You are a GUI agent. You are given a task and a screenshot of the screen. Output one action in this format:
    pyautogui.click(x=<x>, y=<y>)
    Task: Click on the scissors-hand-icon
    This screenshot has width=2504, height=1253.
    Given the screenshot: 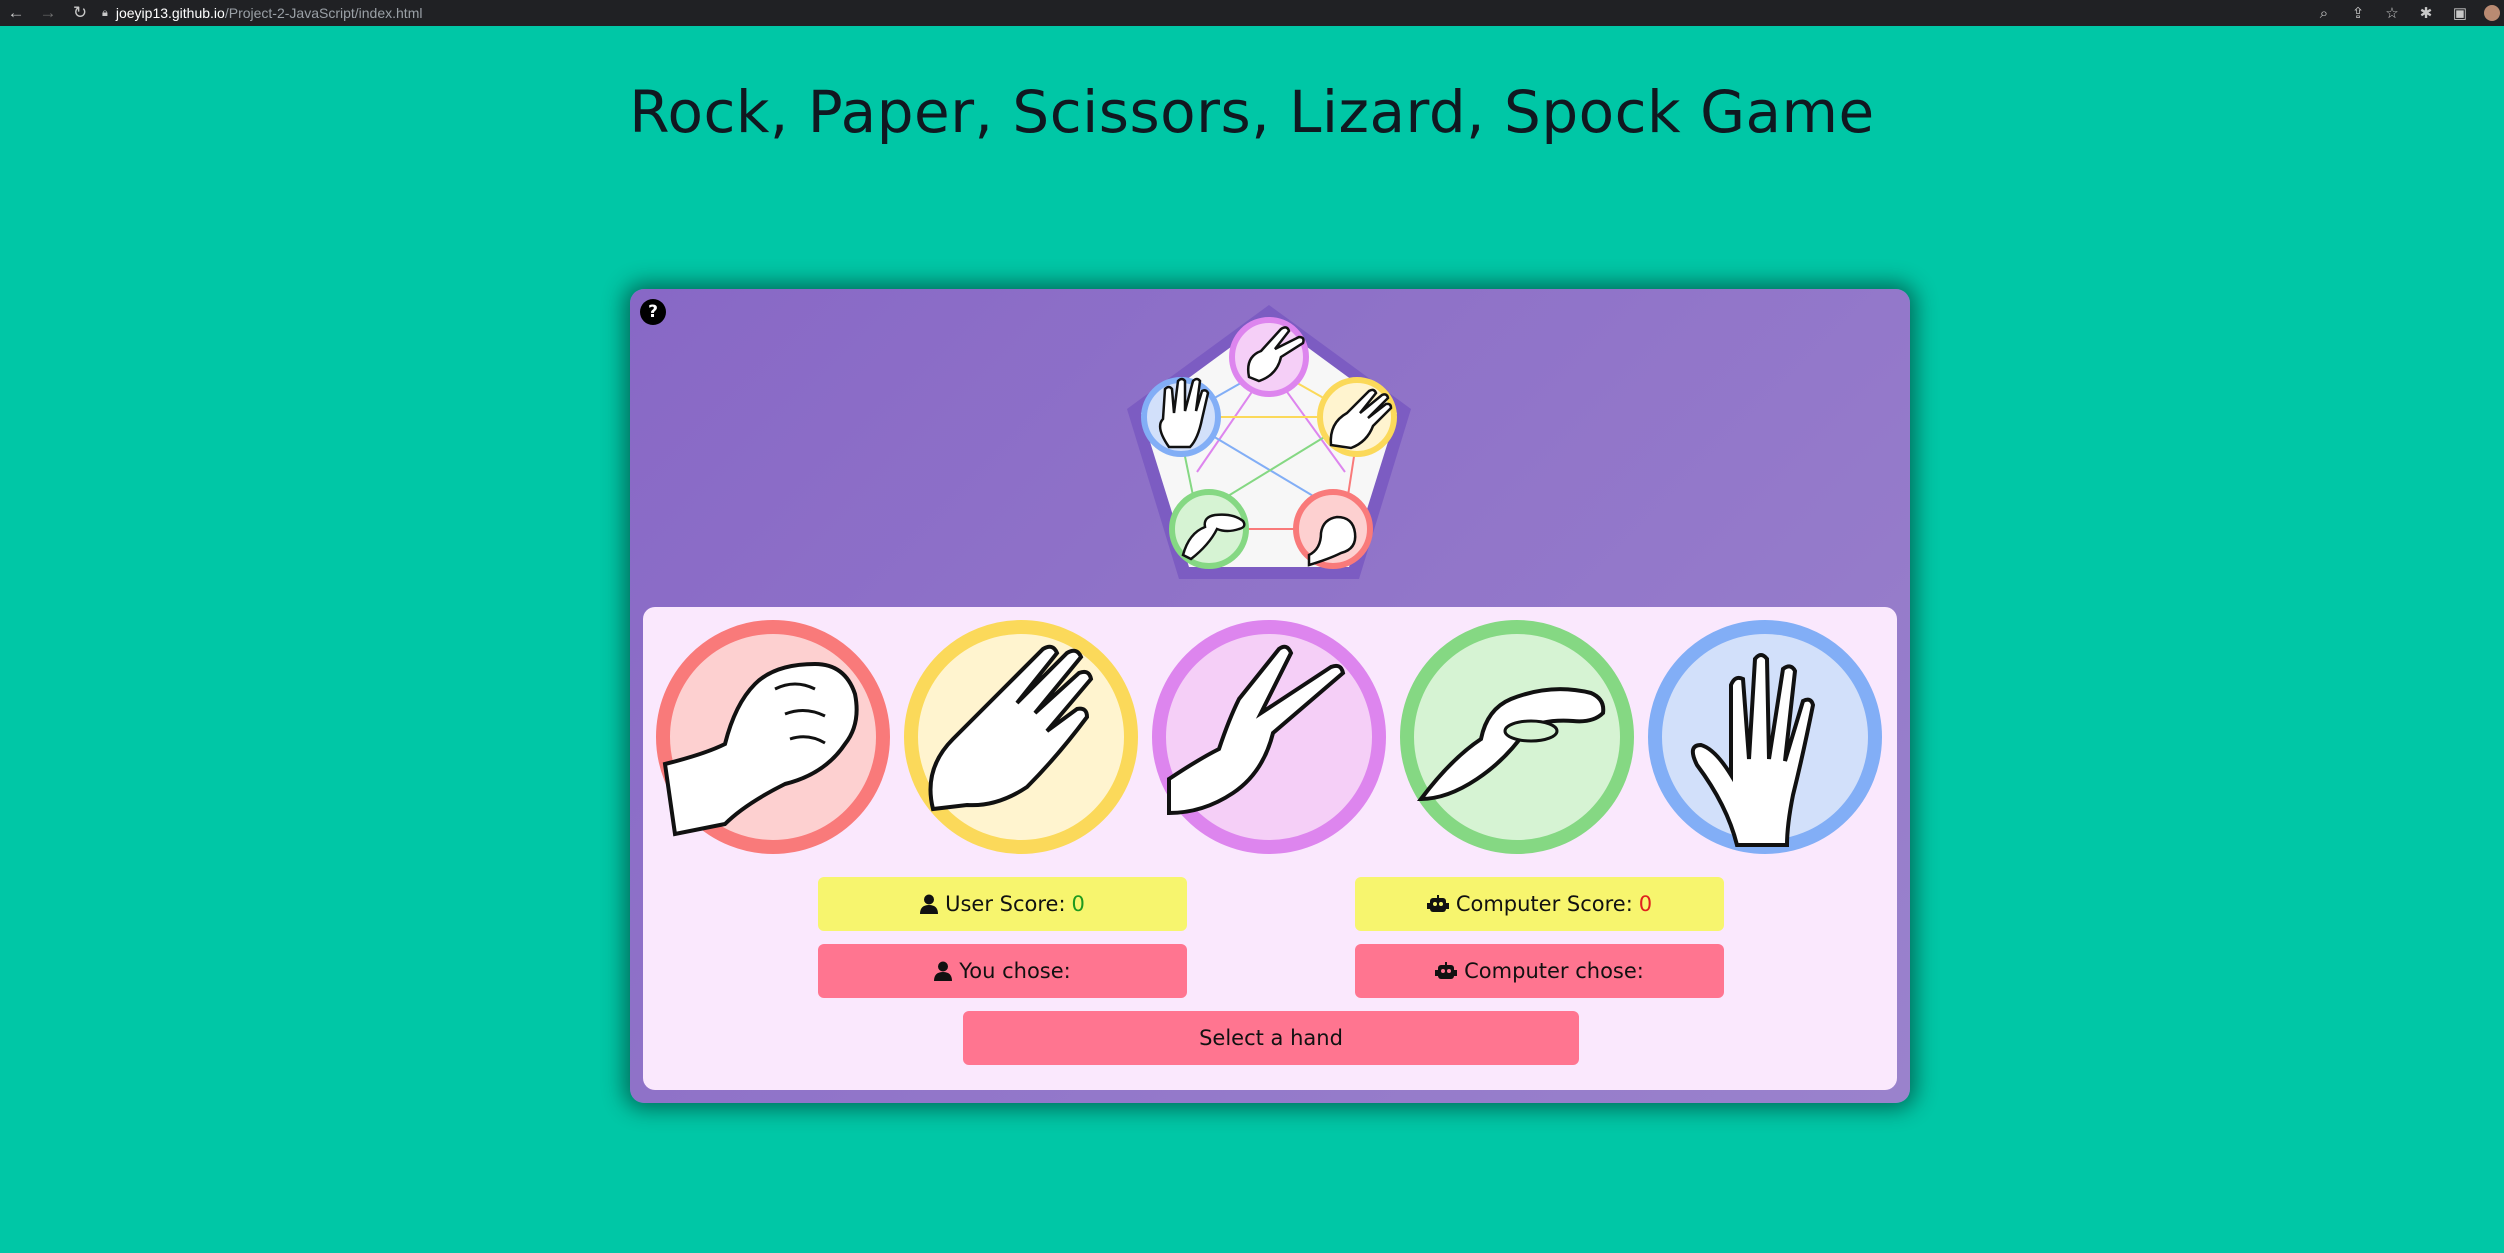 What is the action you would take?
    pyautogui.click(x=1269, y=737)
    